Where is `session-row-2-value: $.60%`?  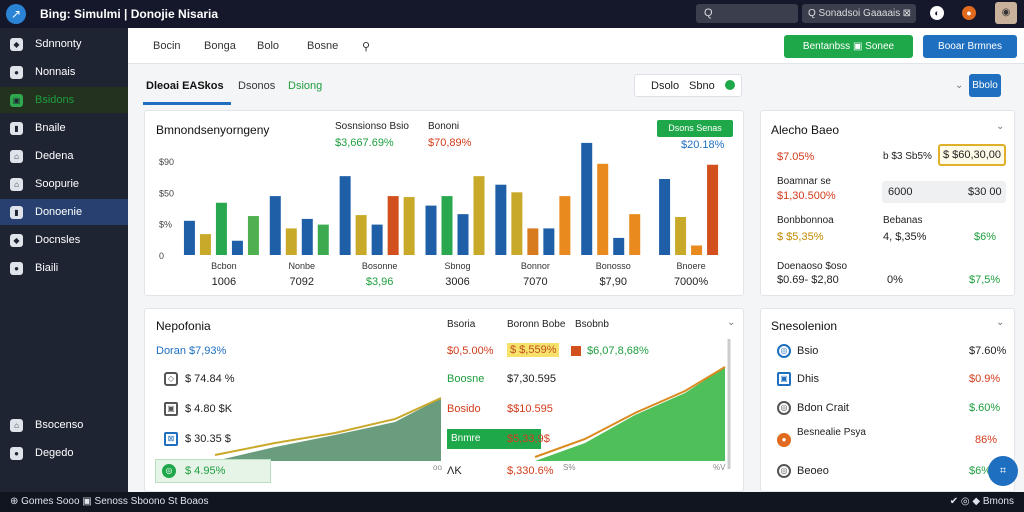
session-row-2-value: $.60% is located at coordinates (985, 408).